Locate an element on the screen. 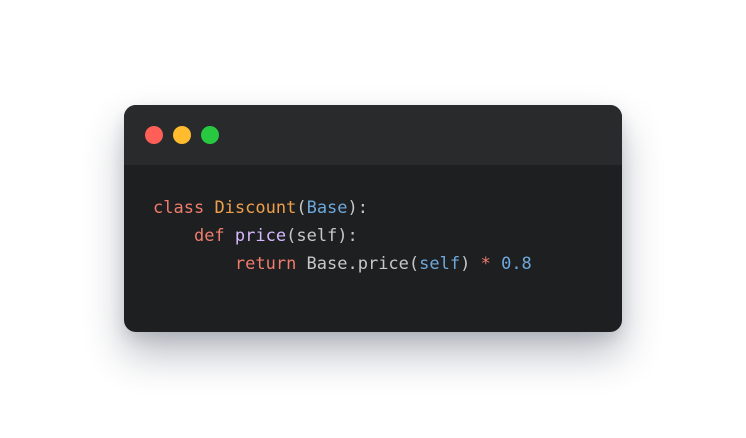 This screenshot has height=438, width=746. code-token: Base.price( is located at coordinates (358, 264).